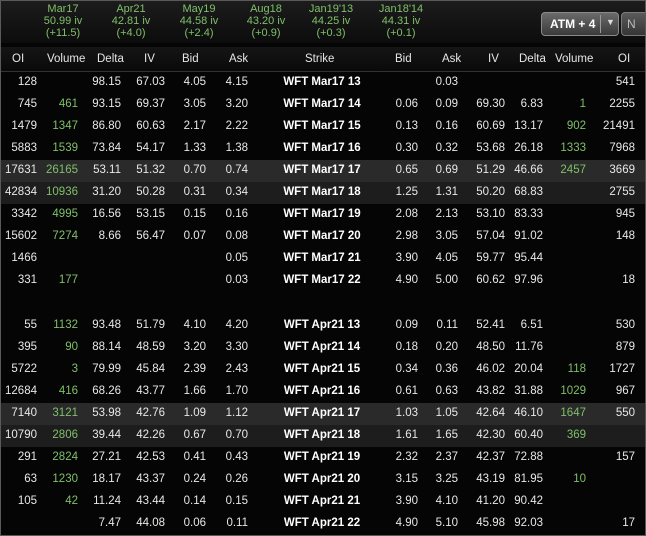  I want to click on cell-c-oi: 42834, so click(21, 192).